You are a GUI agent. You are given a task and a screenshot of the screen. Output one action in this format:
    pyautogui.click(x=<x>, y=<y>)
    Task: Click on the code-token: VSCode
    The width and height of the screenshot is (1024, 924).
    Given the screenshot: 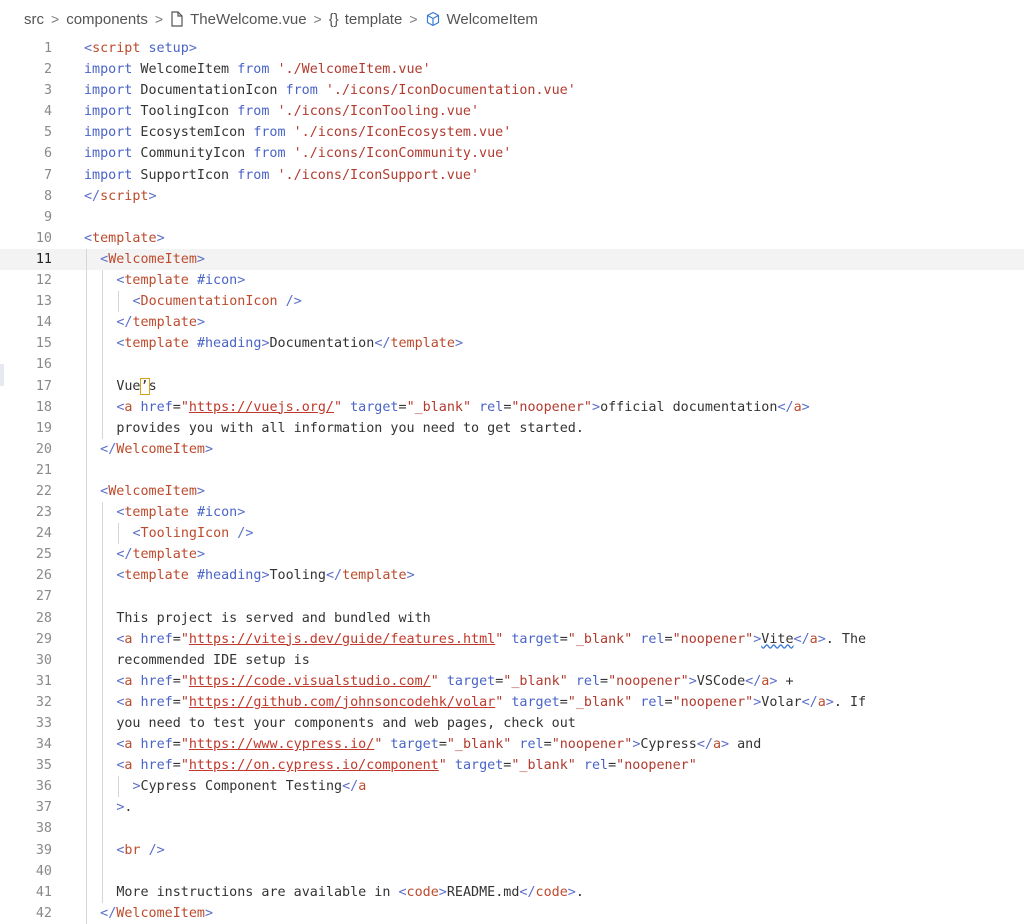 What is the action you would take?
    pyautogui.click(x=721, y=681)
    